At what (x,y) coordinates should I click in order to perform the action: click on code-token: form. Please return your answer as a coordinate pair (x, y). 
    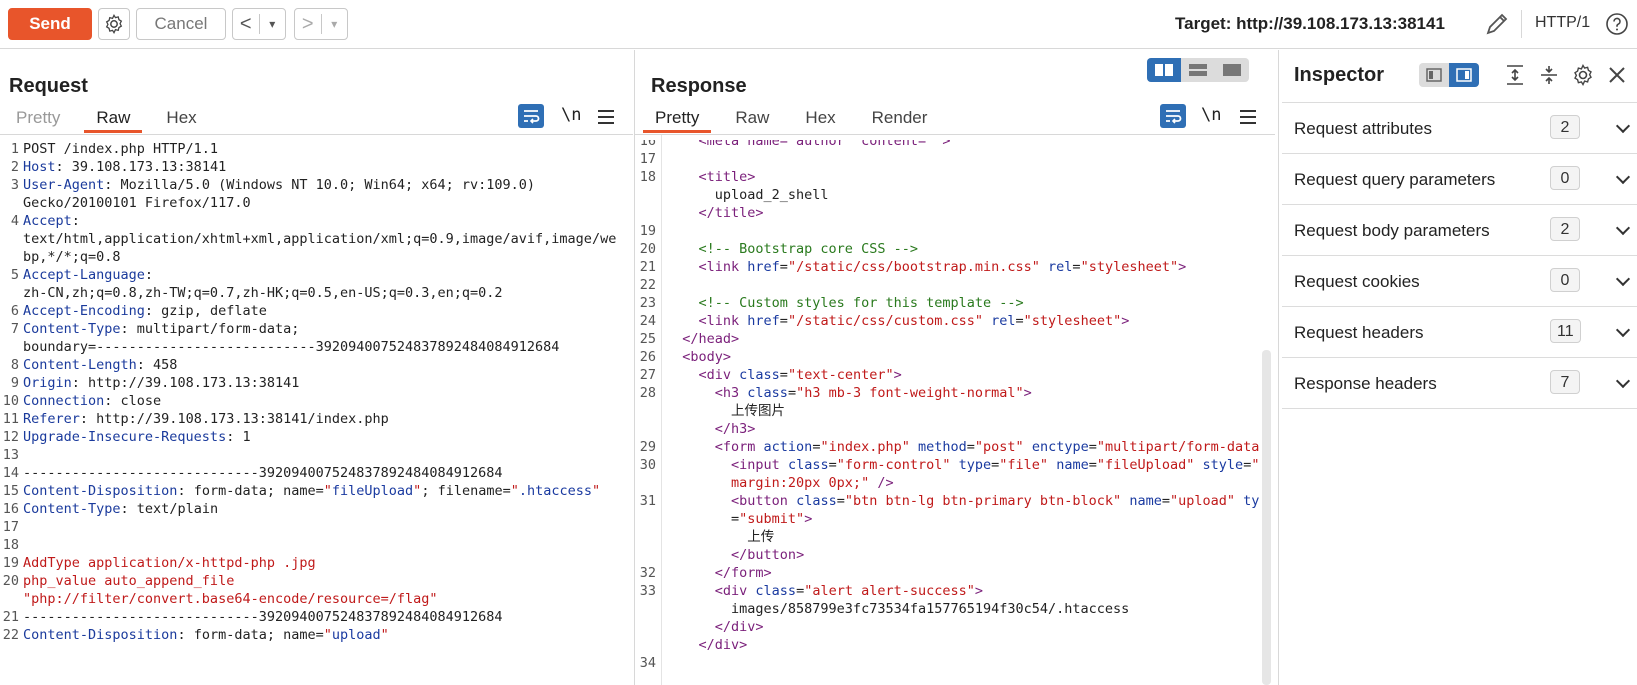
    Looking at the image, I should click on (747, 573).